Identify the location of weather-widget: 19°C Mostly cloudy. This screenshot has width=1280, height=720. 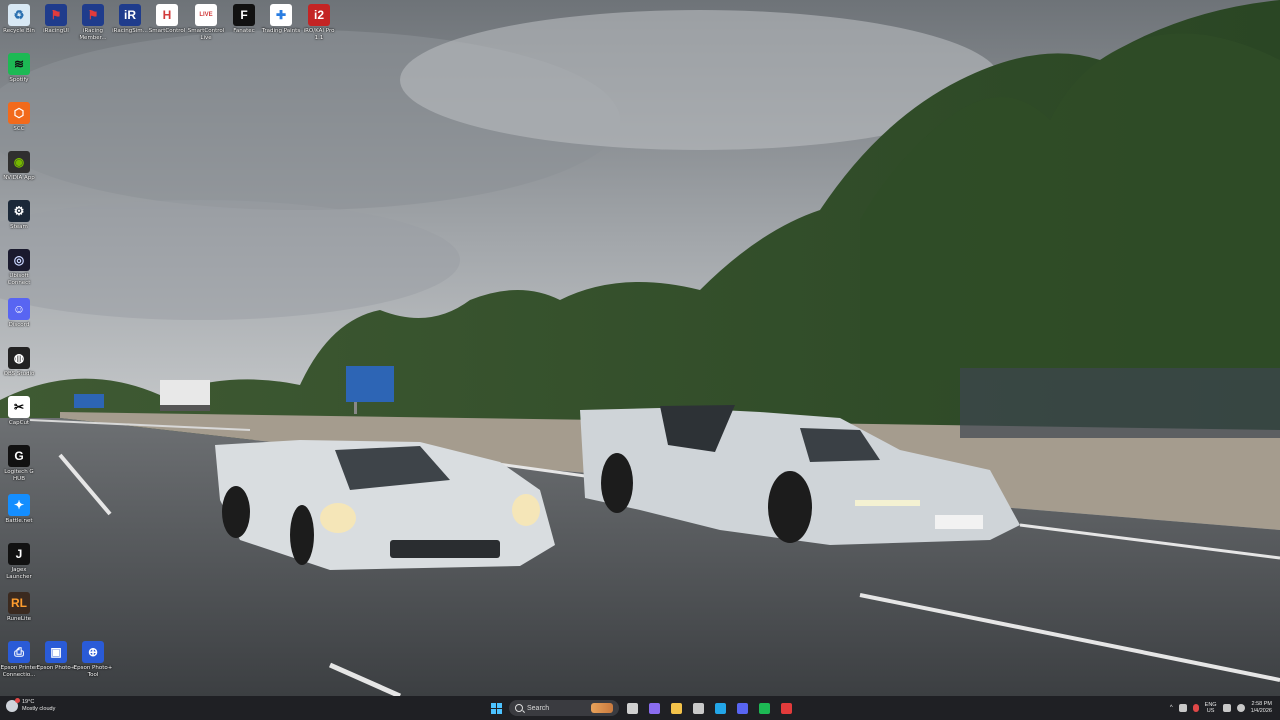
(31, 705).